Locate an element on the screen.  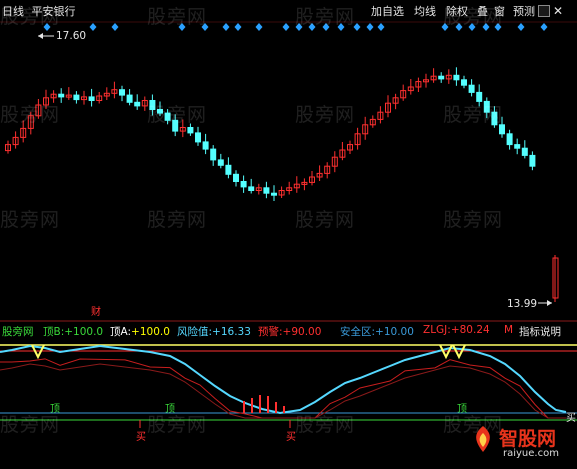
indicator-m-mark: M is located at coordinates (509, 330).